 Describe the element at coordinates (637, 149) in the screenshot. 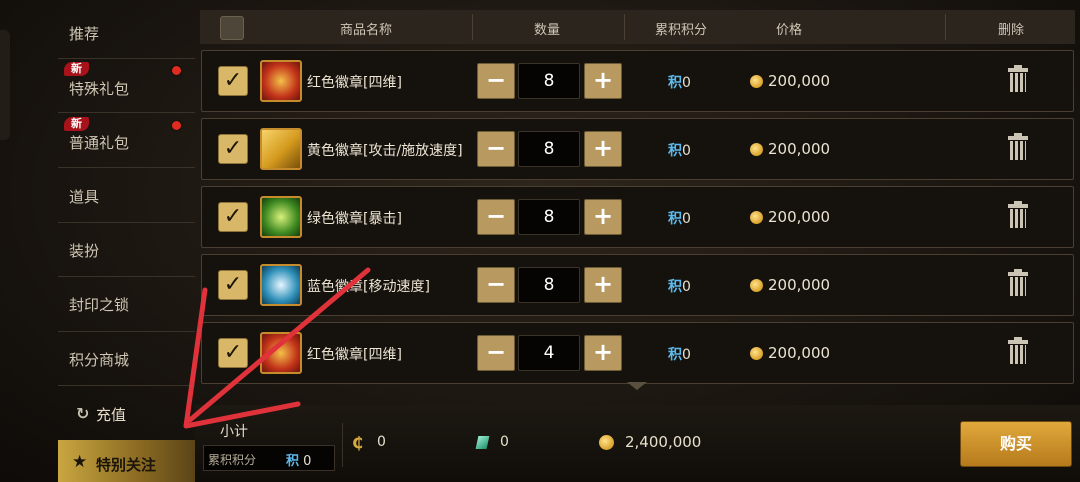

I see `cart-row: ✓ 黄色徽章[攻击/施放速度] − 8 + 积0 200,000` at that location.